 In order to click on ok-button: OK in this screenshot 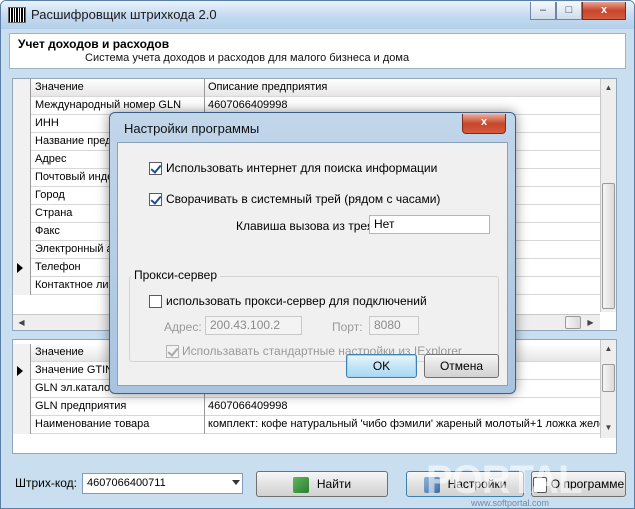, I will do `click(381, 366)`.